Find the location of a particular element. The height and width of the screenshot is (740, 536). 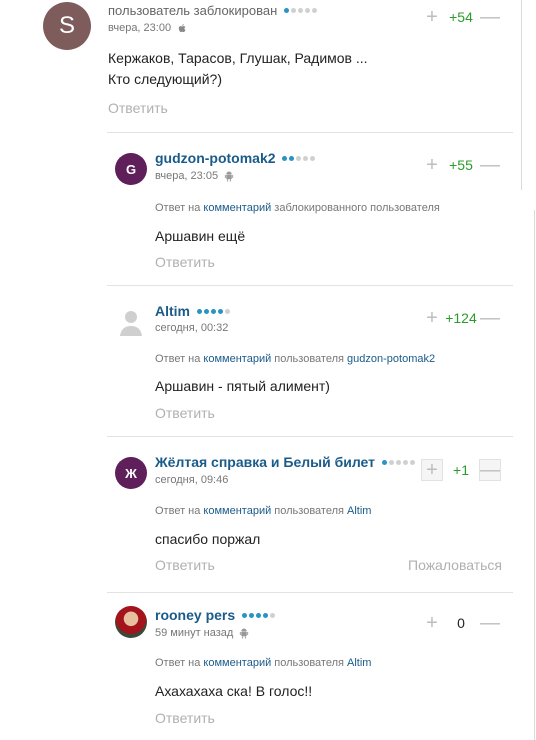

comment-meta: сегодня, 09:46 is located at coordinates (191, 480).